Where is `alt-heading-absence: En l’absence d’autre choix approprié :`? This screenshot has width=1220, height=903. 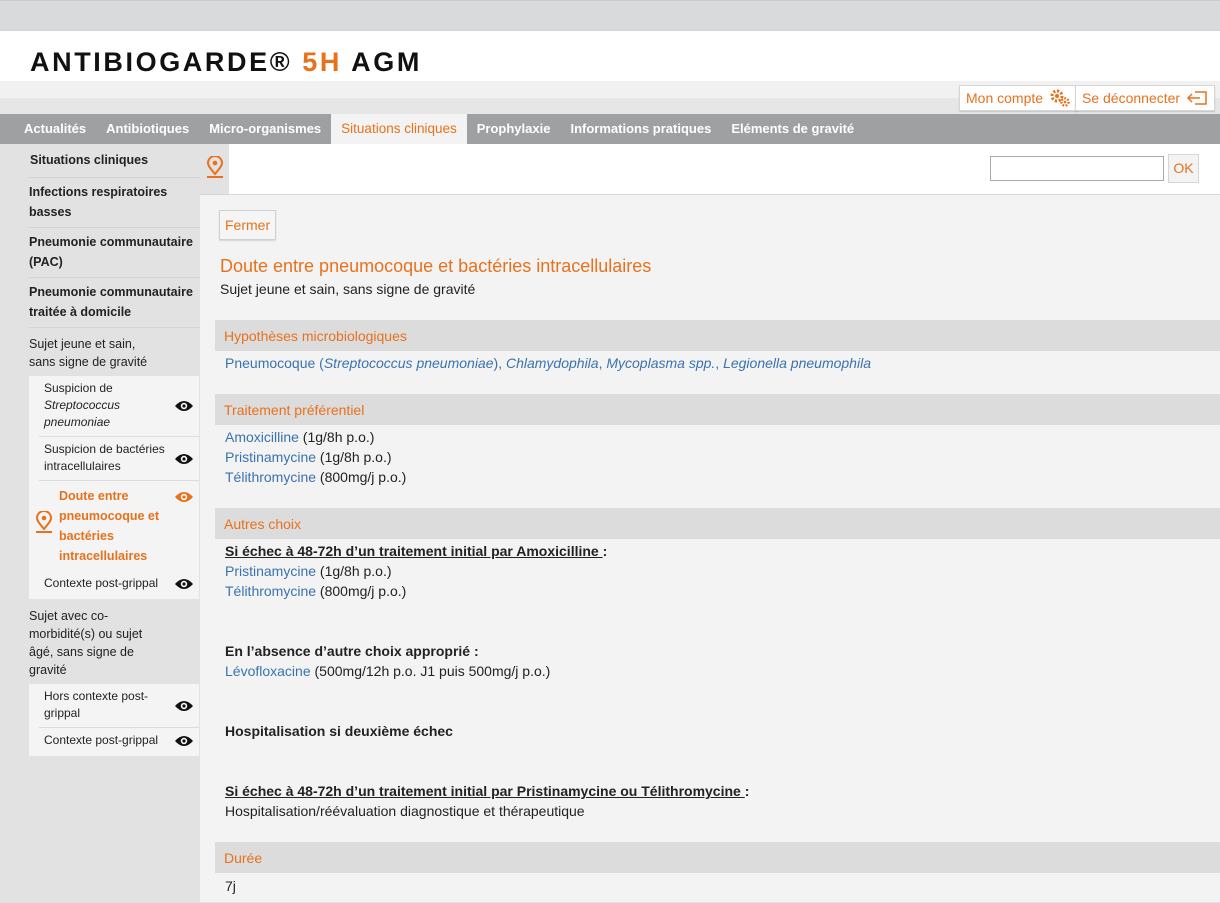 alt-heading-absence: En l’absence d’autre choix approprié : is located at coordinates (352, 651).